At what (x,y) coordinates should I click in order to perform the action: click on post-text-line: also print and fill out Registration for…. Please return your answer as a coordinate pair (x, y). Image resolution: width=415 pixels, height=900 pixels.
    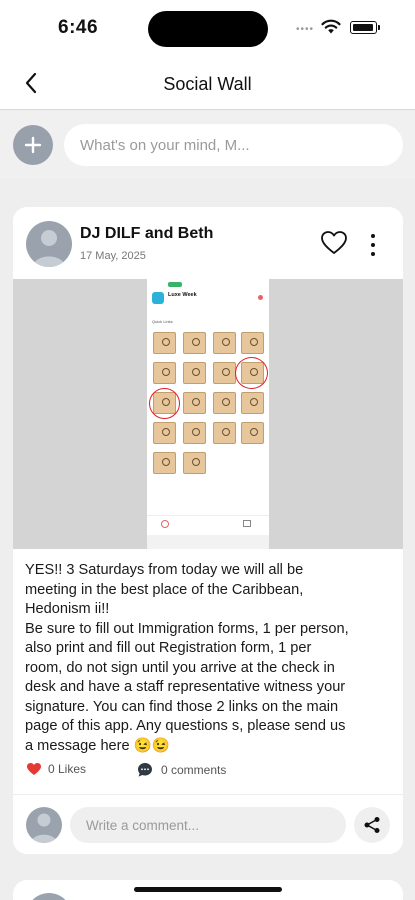
    Looking at the image, I should click on (168, 648).